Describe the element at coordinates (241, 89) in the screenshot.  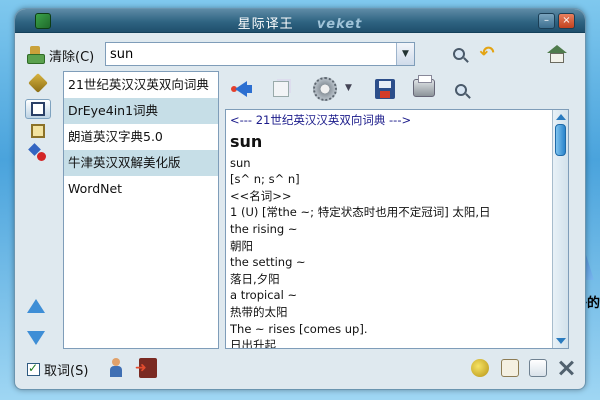
I see `speaker-icon` at that location.